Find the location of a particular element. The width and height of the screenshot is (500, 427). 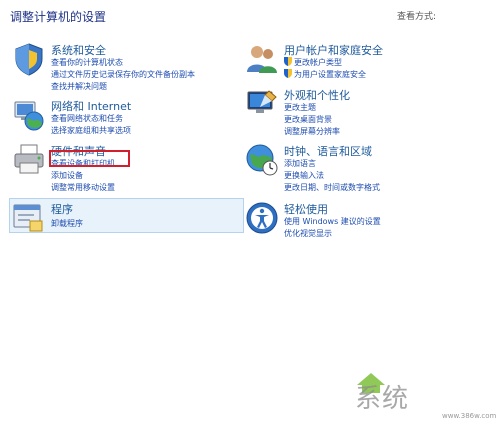

link-family-safety-label: 为用户设置家庭安全 is located at coordinates (330, 74).